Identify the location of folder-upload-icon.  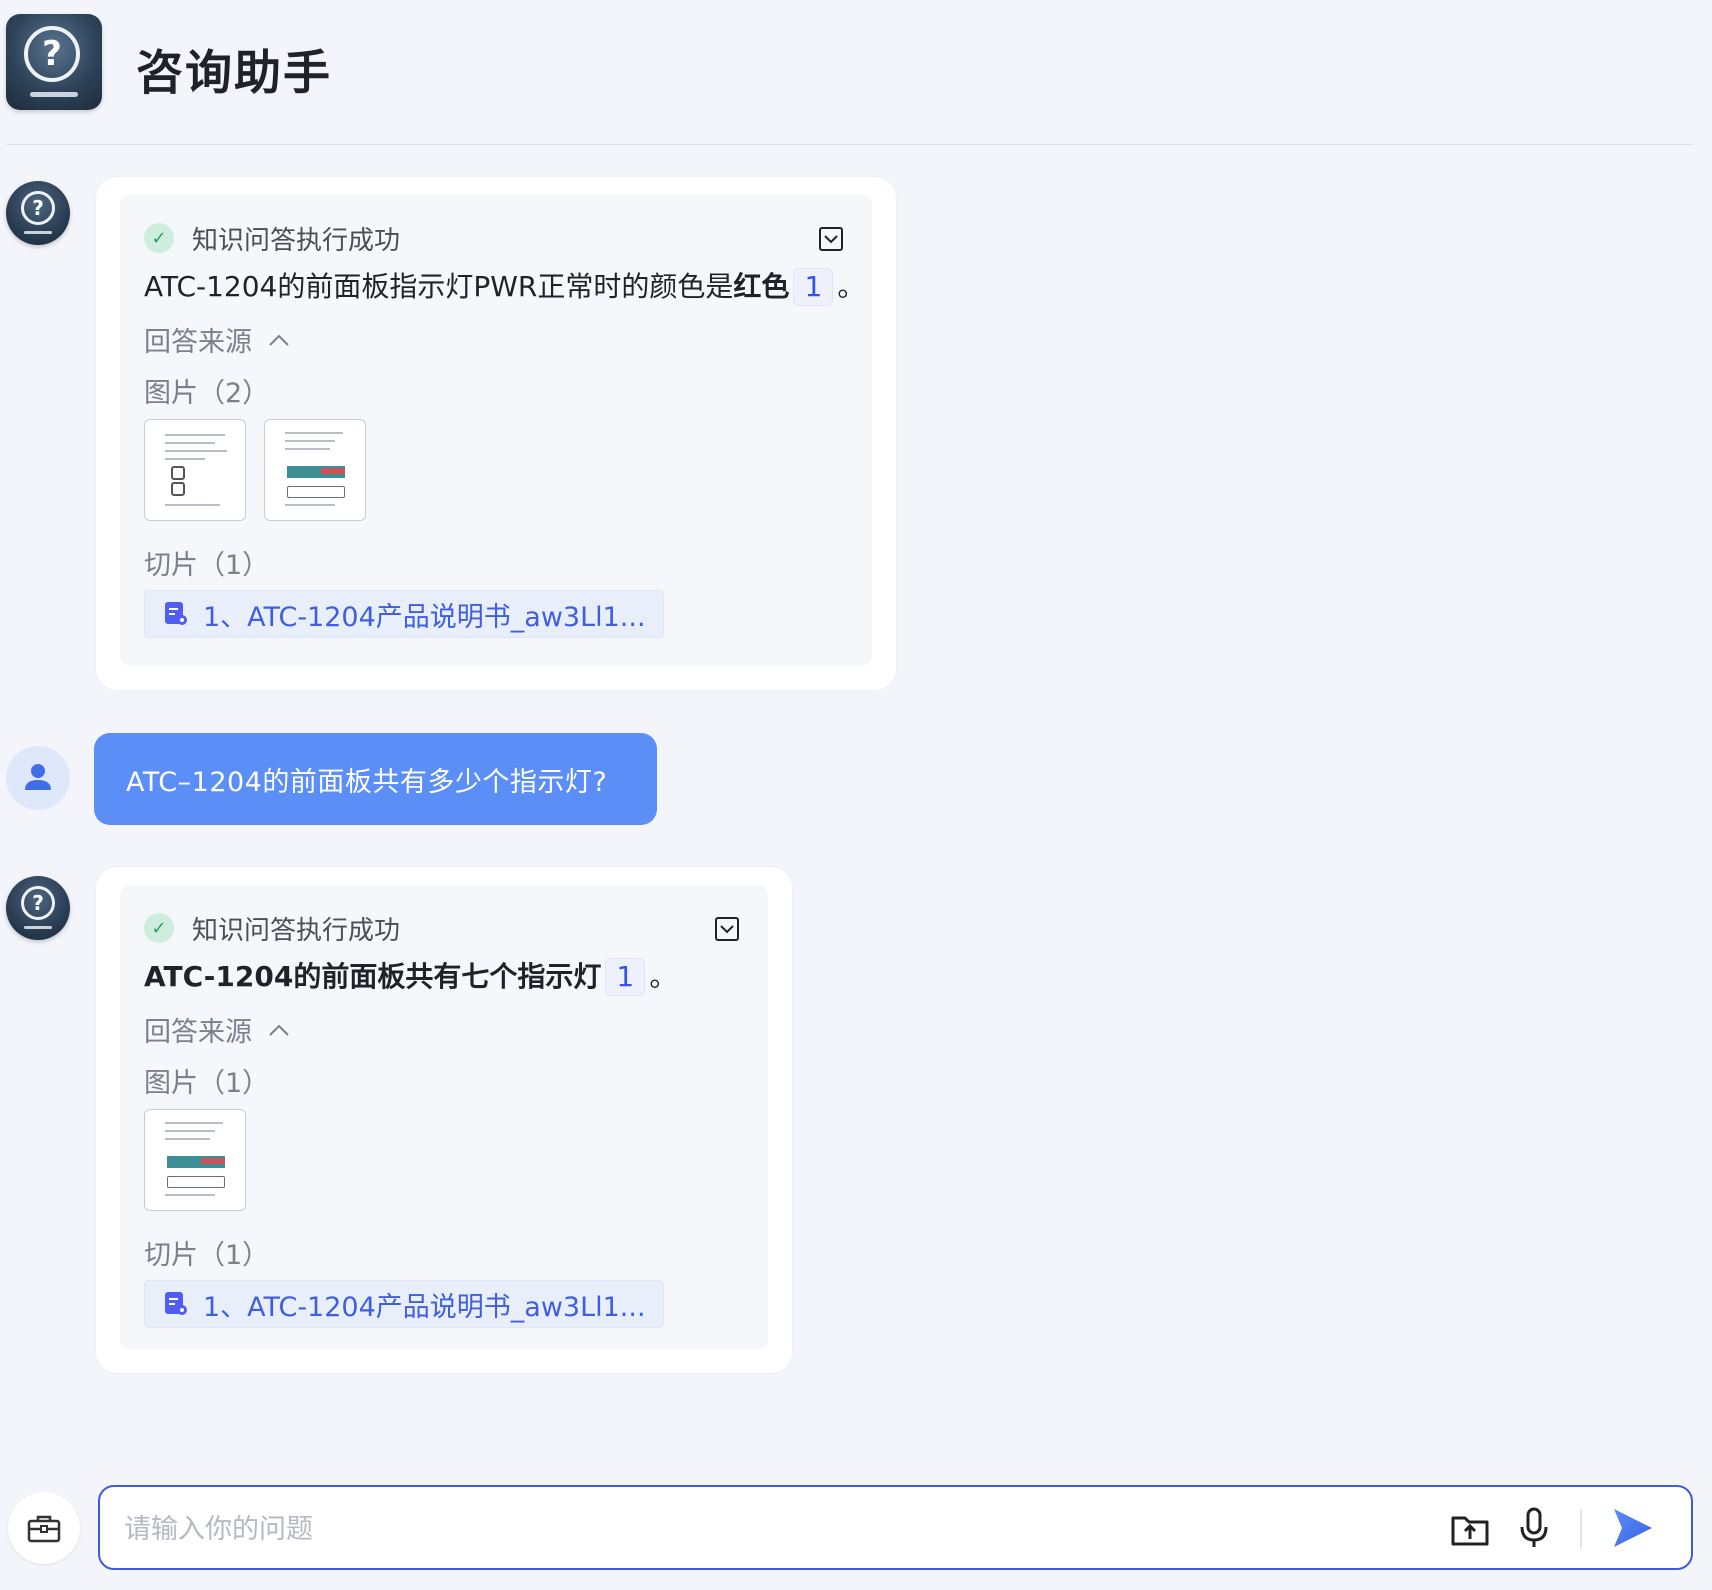
(1470, 1529).